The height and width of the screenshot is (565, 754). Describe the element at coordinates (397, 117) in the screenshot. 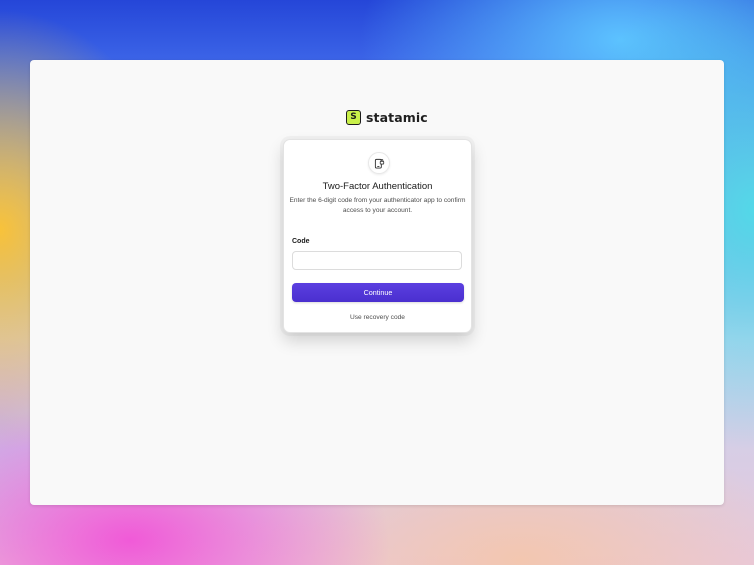

I see `statamic-wordmark: statamic` at that location.